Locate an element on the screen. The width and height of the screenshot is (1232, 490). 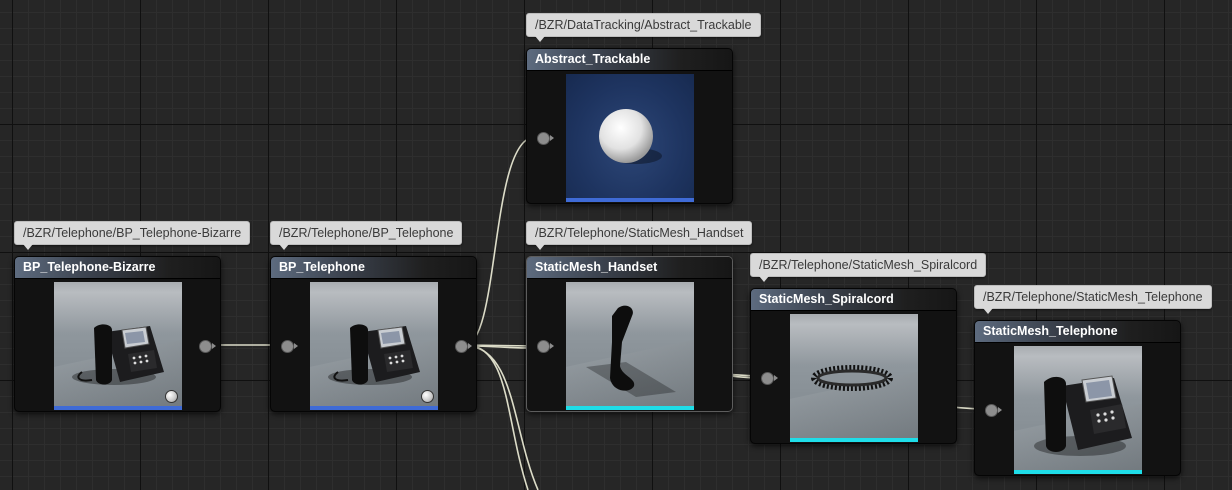
node-staticmesh-spiralcord: StaticMesh_Spiralcord is located at coordinates (853, 366).